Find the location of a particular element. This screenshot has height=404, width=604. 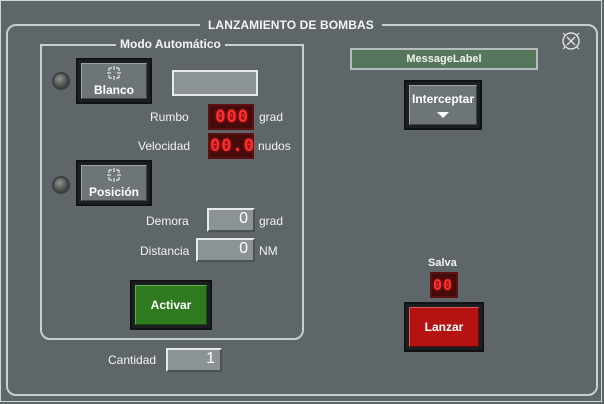

demora-unit: grad is located at coordinates (271, 221).